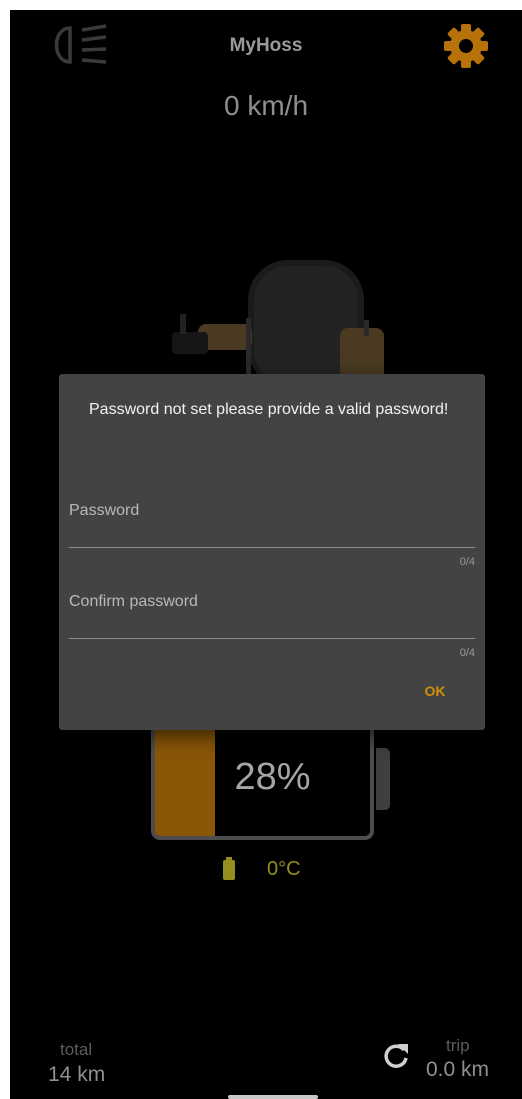 Image resolution: width=522 pixels, height=1099 pixels. Describe the element at coordinates (467, 562) in the screenshot. I see `password-char-counter: 0/4` at that location.